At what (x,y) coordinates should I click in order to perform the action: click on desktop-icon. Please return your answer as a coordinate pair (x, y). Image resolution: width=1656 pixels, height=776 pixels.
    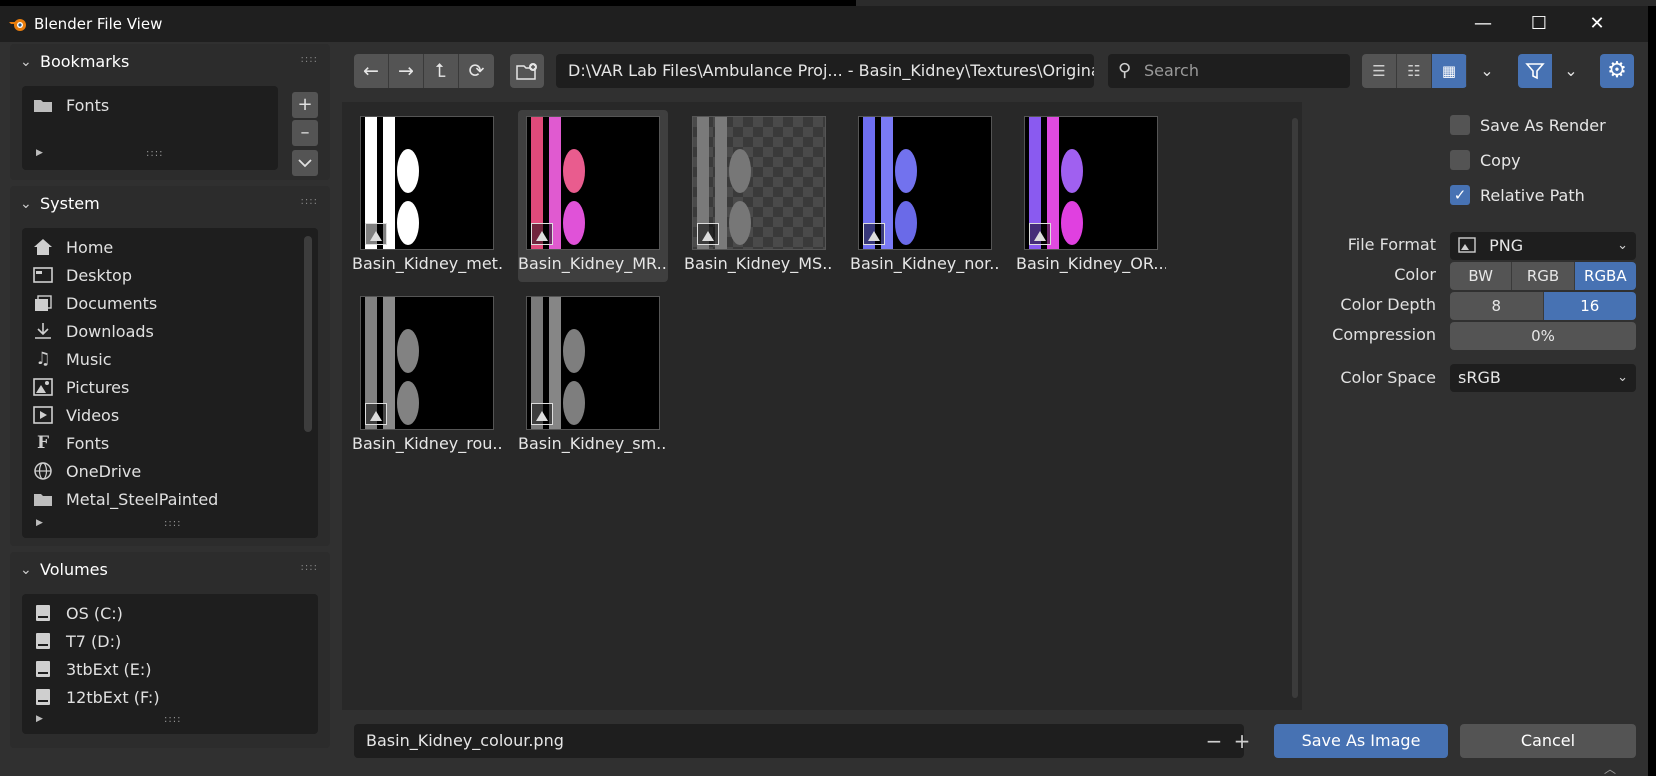
    Looking at the image, I should click on (43, 275).